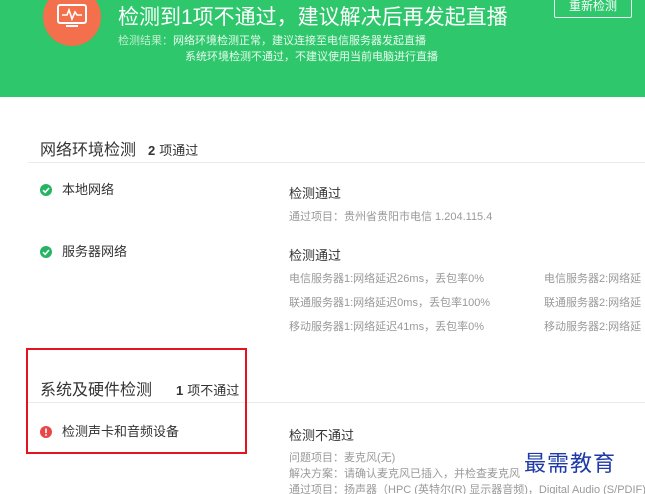 The image size is (645, 494). What do you see at coordinates (152, 150) in the screenshot?
I see `network-count-number: 2` at bounding box center [152, 150].